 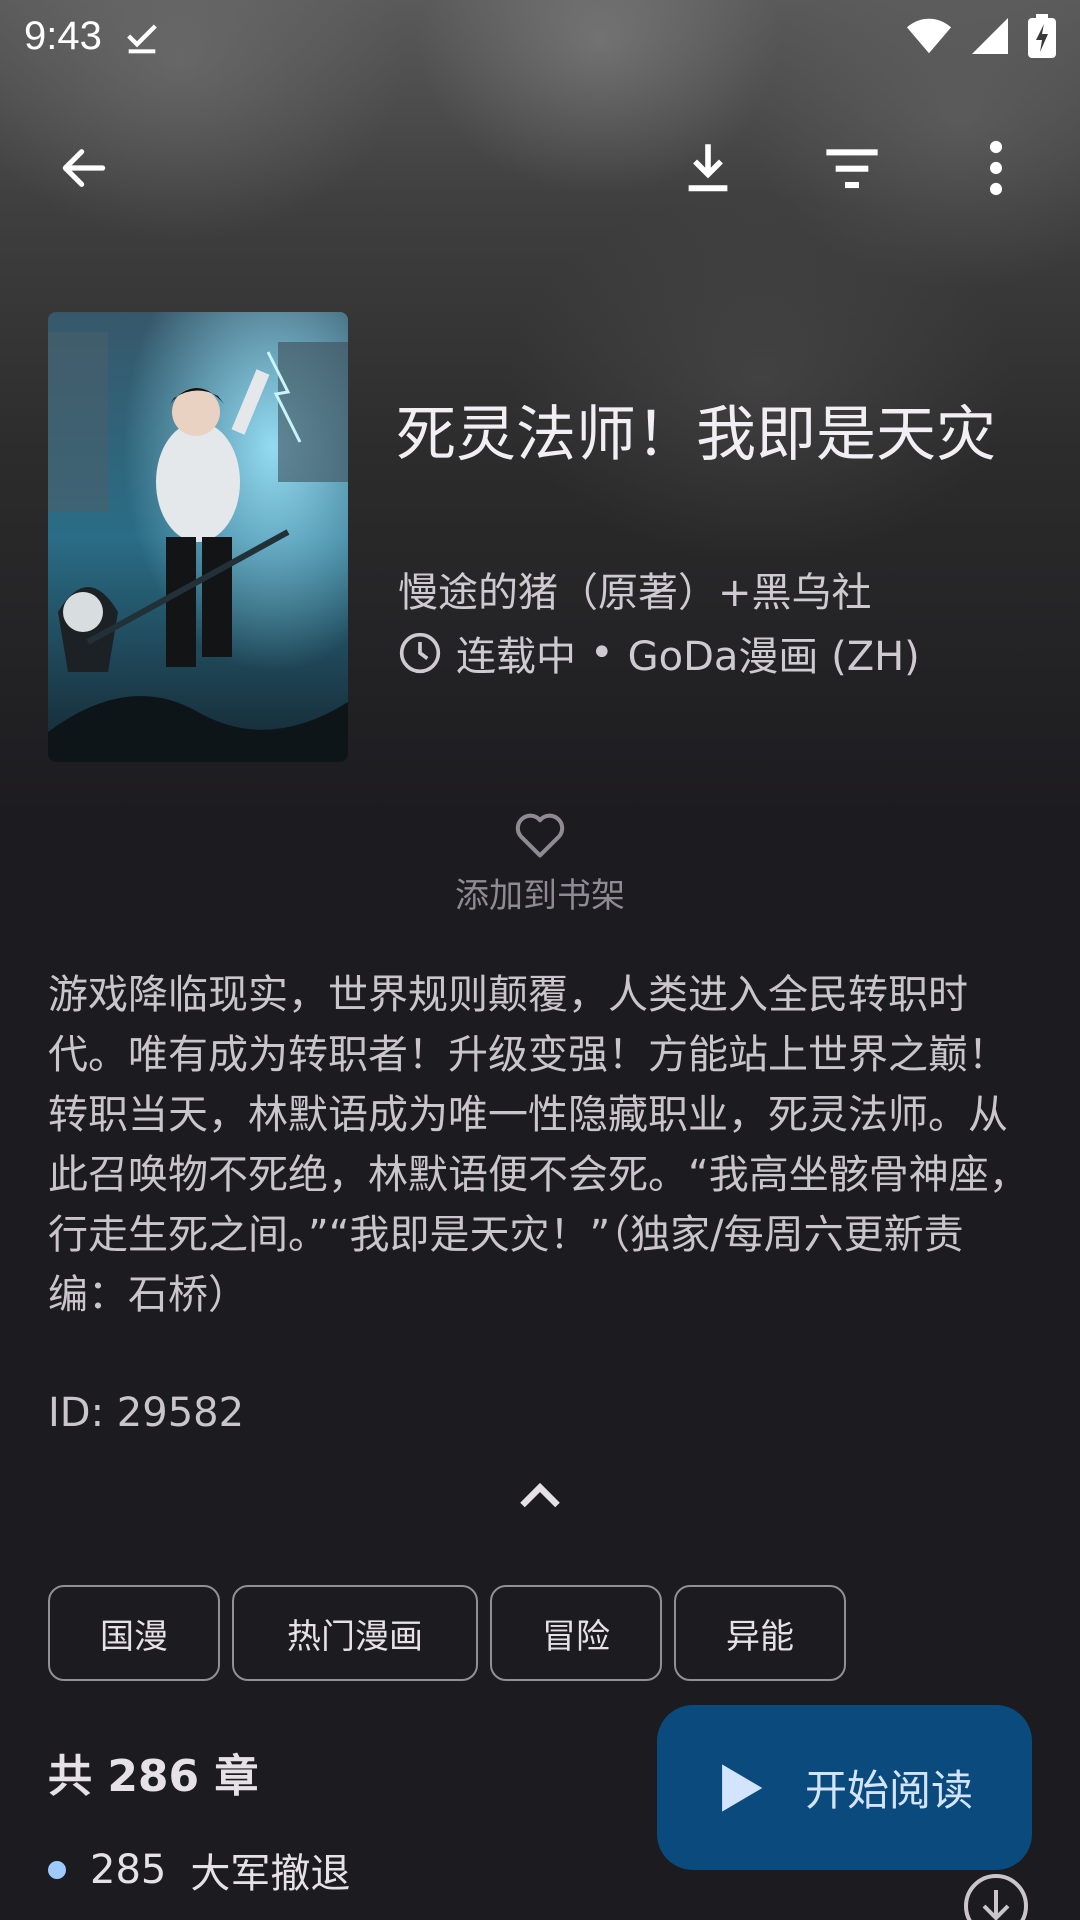 I want to click on status-icons, so click(x=981, y=36).